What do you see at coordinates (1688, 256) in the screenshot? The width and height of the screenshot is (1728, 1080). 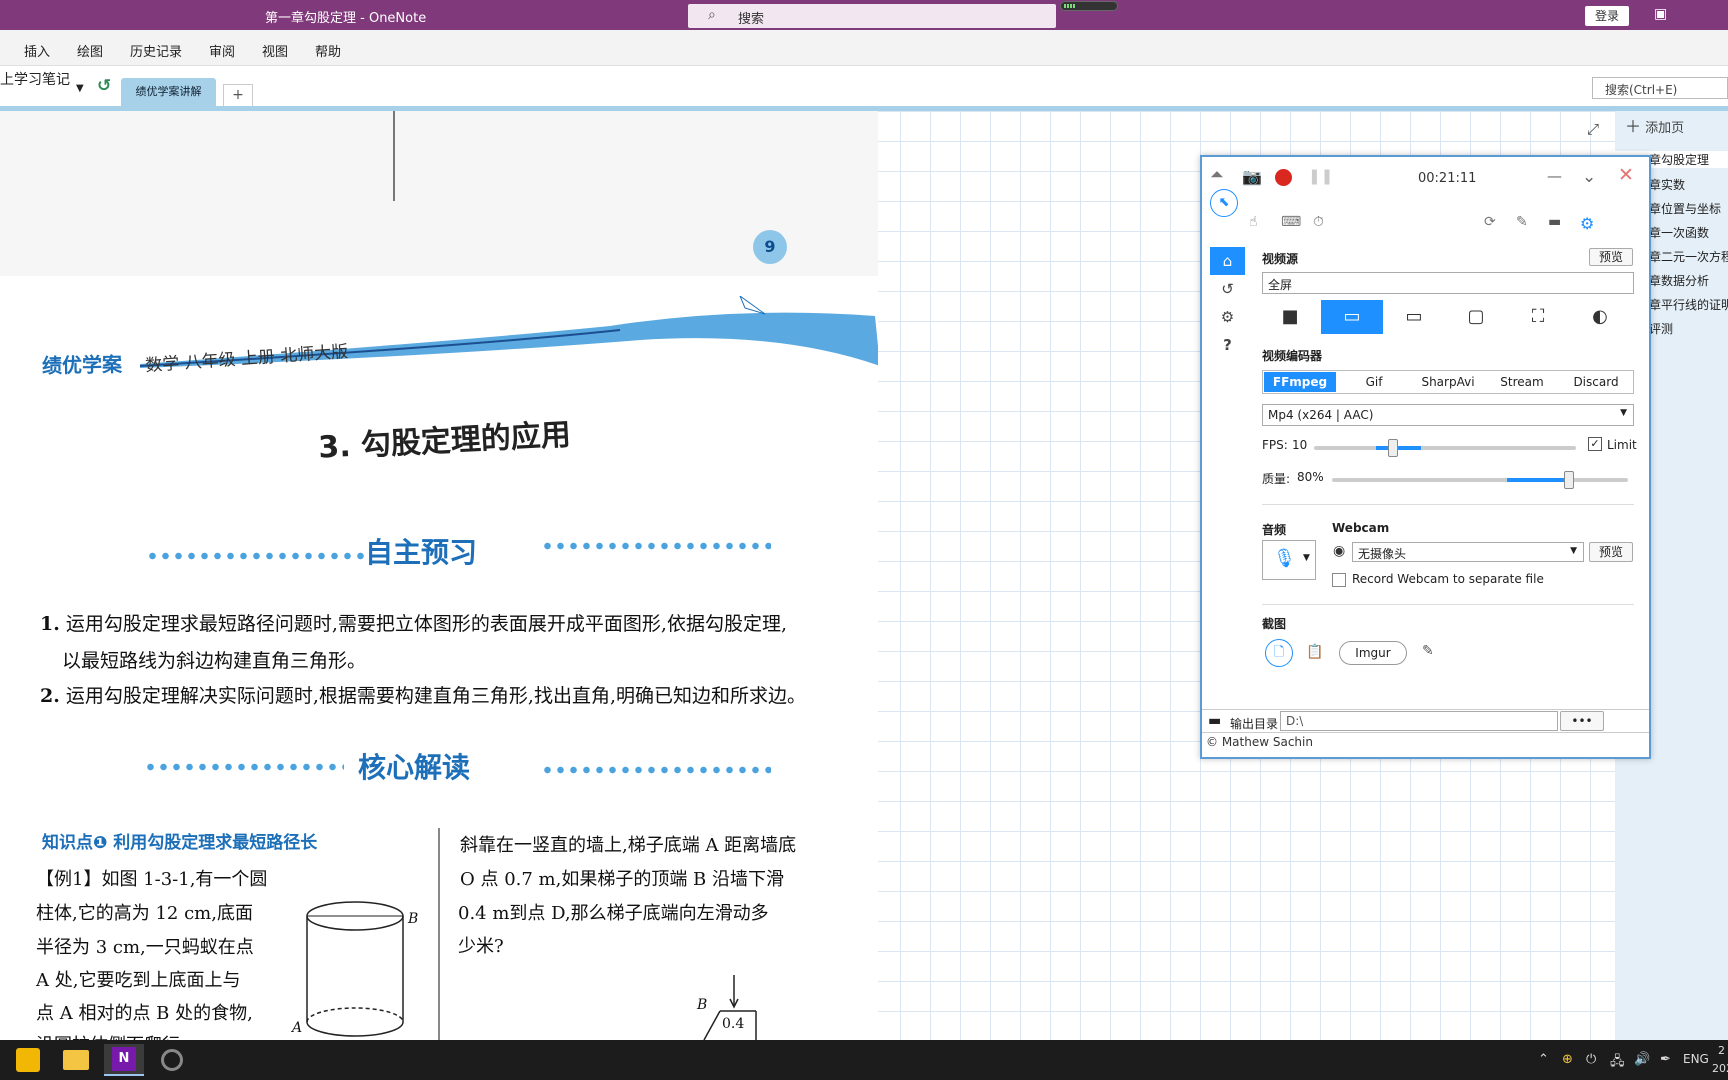 I see `page-item: 章二元一次方程` at bounding box center [1688, 256].